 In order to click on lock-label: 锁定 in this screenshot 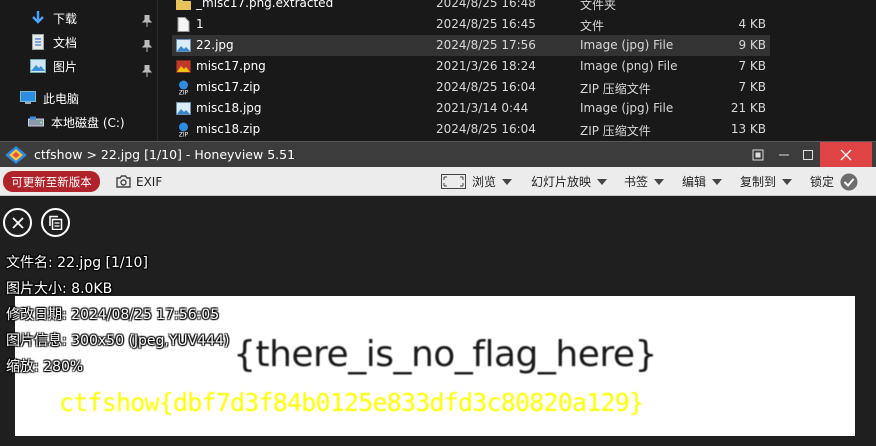, I will do `click(822, 182)`.